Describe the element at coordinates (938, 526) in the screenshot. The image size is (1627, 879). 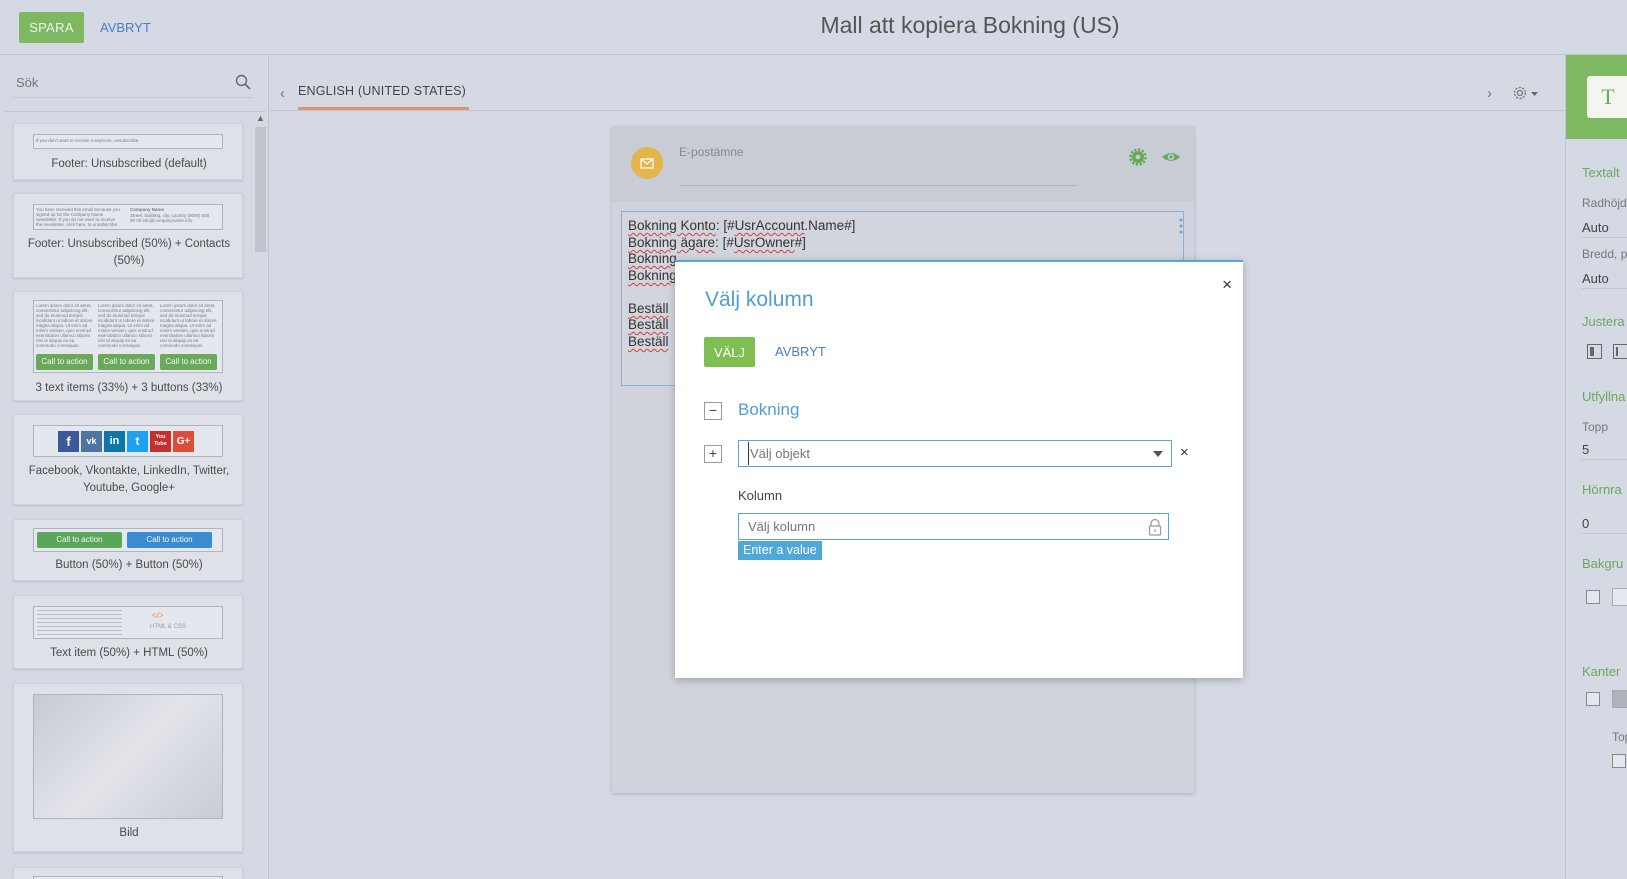
I see `column-input` at that location.